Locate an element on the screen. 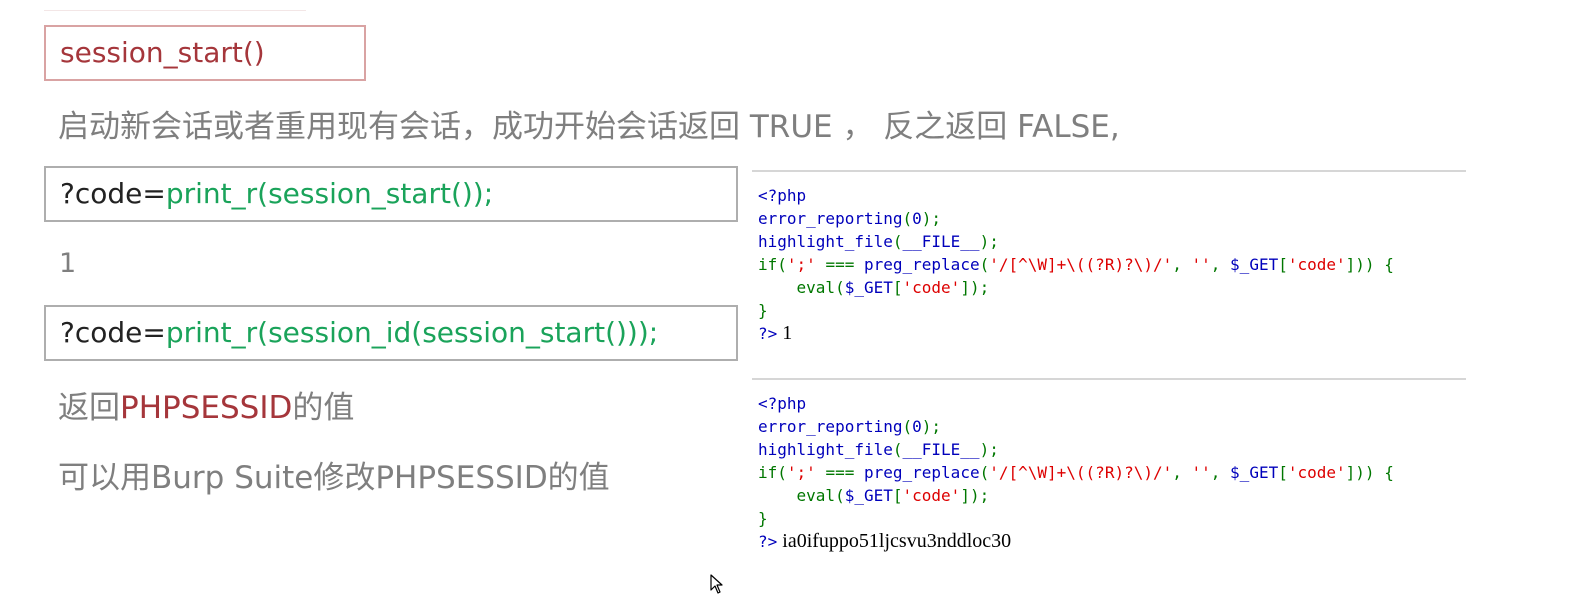 Image resolution: width=1591 pixels, height=600 pixels. top-divider is located at coordinates (175, 5).